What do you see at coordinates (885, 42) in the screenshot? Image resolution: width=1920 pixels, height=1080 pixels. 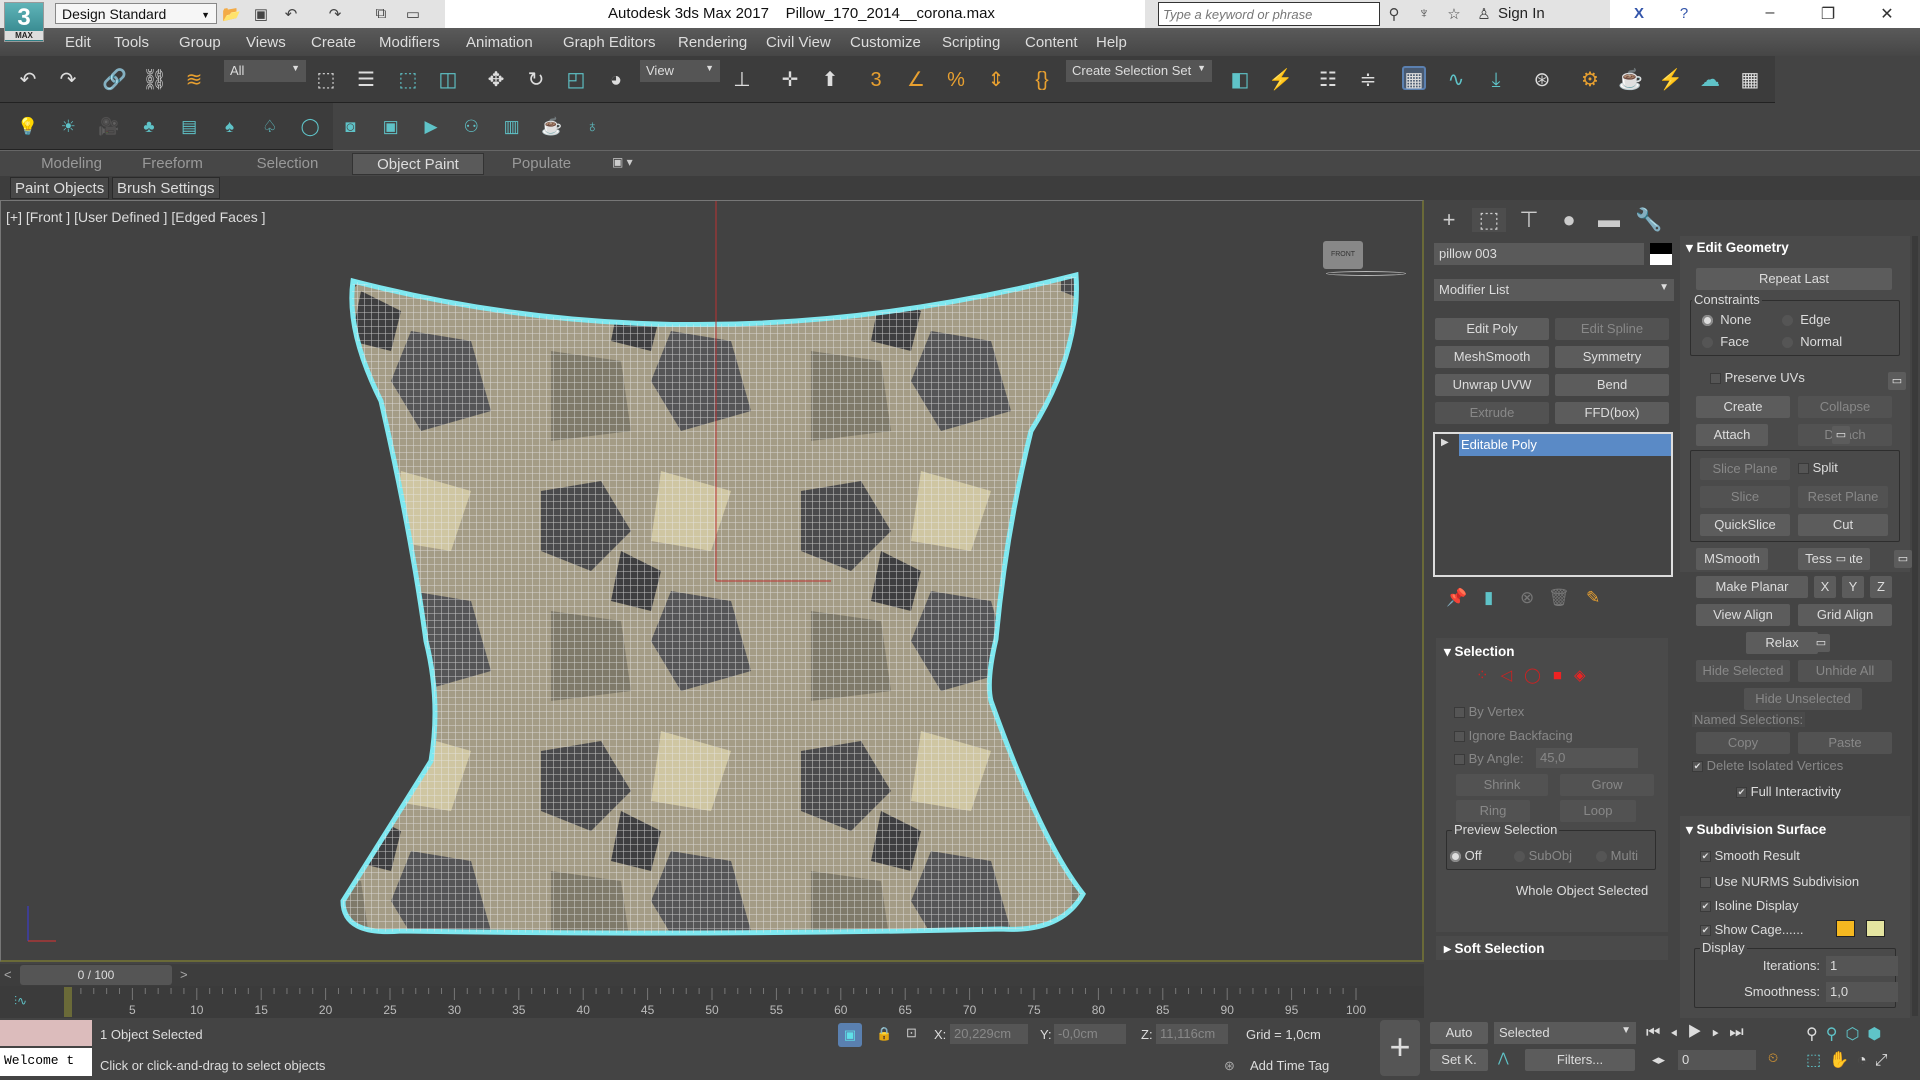 I see `menu-customize: Customize` at bounding box center [885, 42].